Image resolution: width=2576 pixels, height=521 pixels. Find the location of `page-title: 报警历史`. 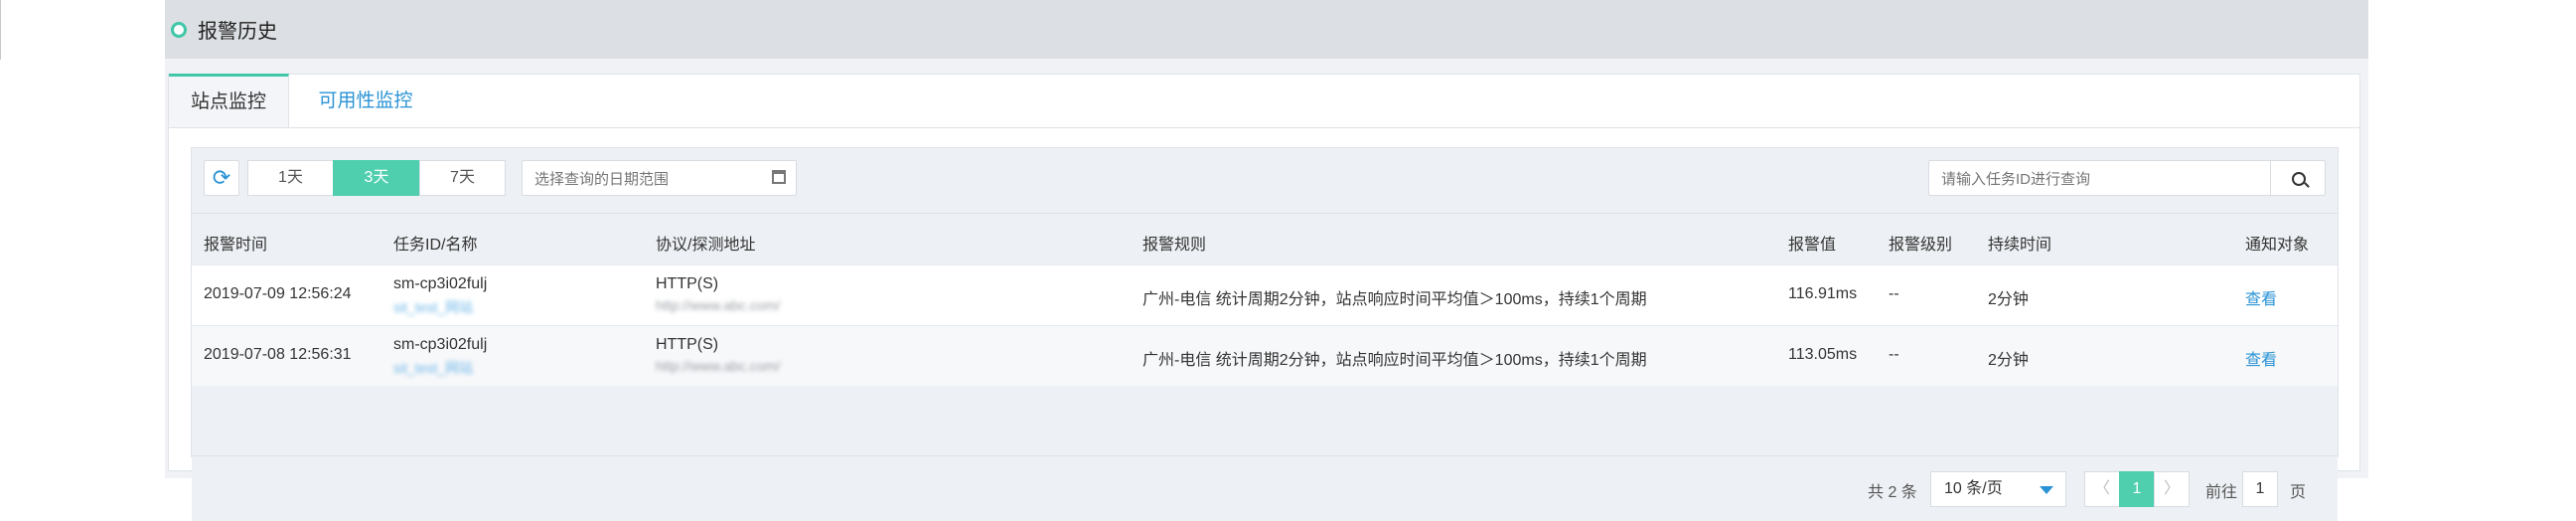

page-title: 报警历史 is located at coordinates (237, 32).